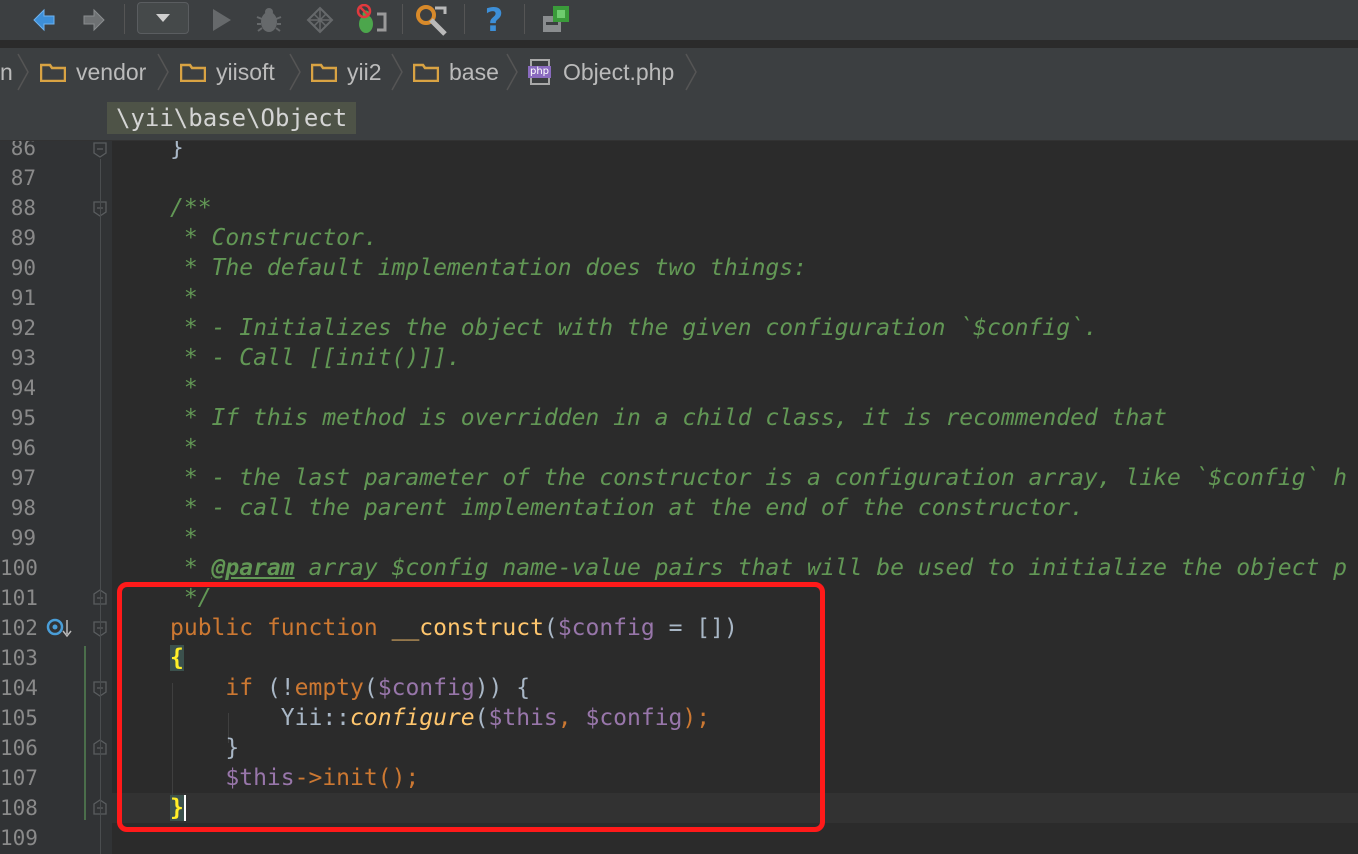  I want to click on breadcrumb-item-base: base, so click(456, 72).